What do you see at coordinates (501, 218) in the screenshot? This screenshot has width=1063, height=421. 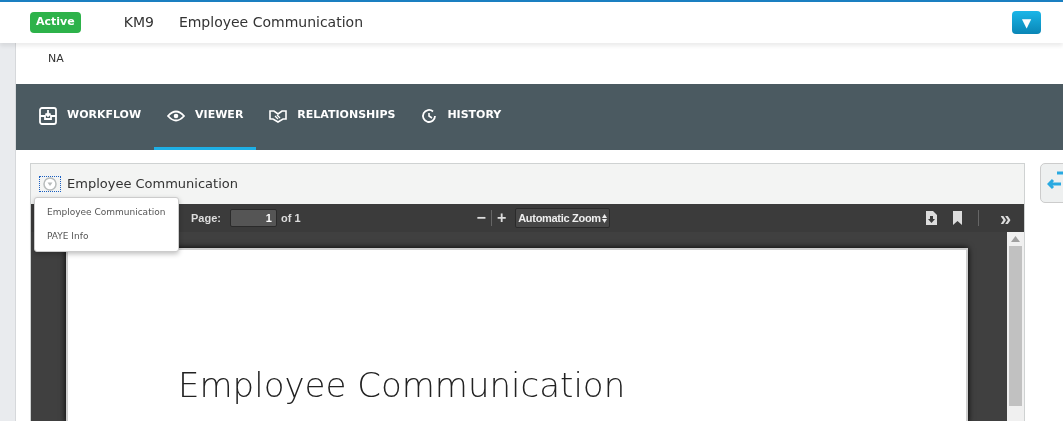 I see `zoom-in-button: +` at bounding box center [501, 218].